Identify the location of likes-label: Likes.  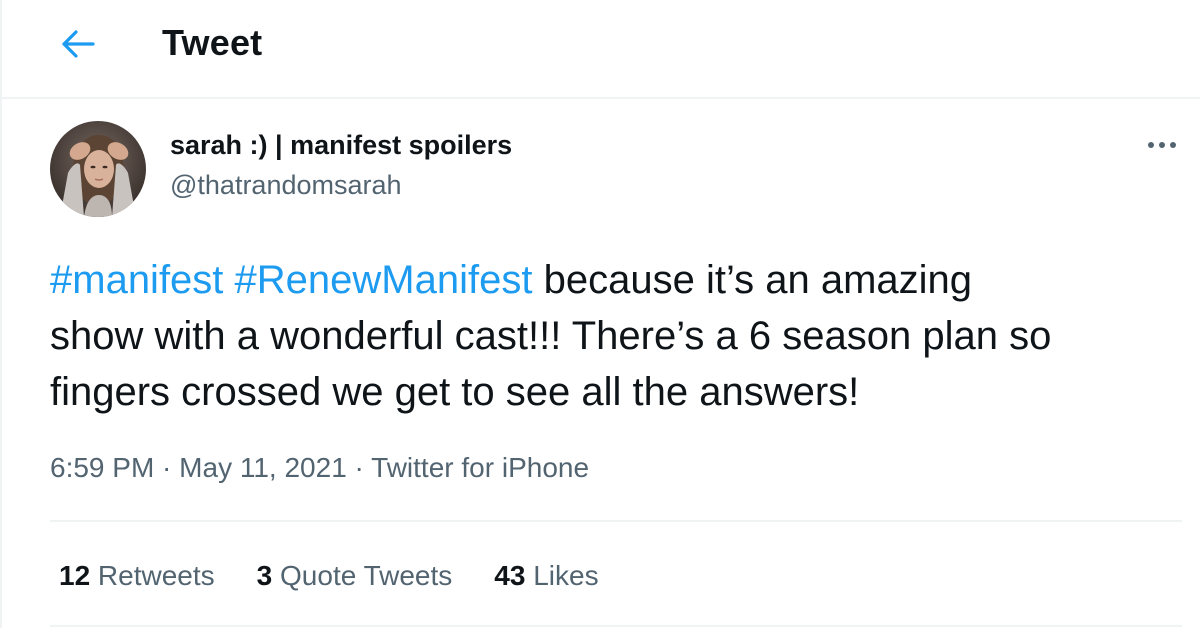
(562, 575).